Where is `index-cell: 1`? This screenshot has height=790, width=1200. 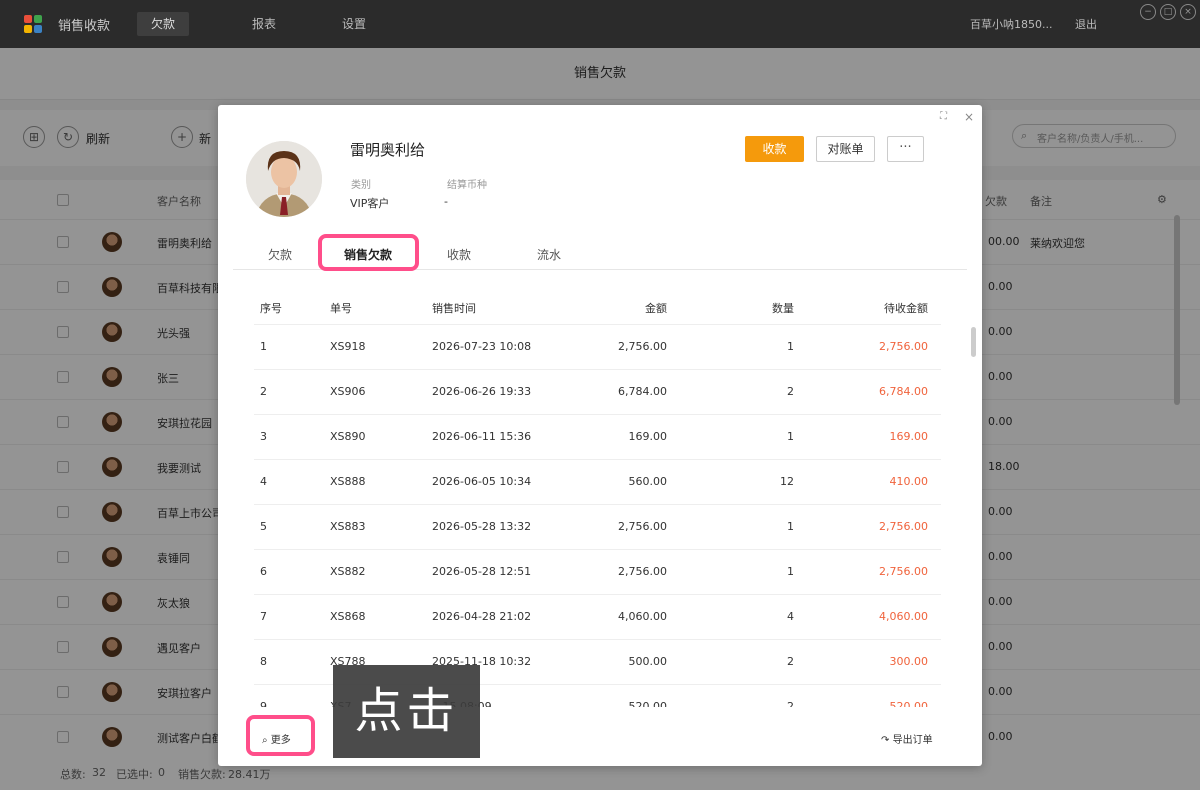
index-cell: 1 is located at coordinates (263, 346).